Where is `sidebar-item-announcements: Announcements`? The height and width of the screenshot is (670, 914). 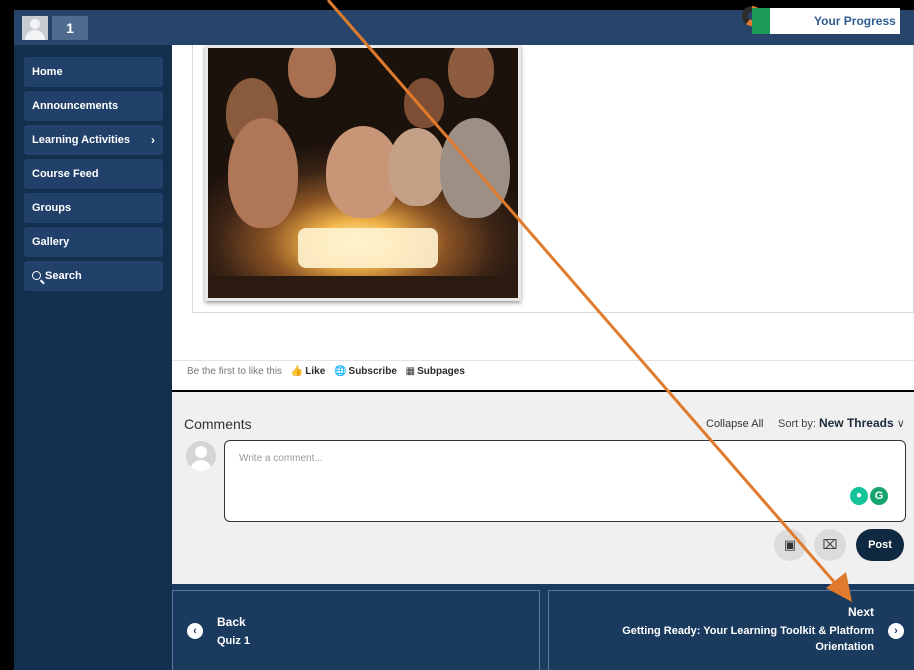
sidebar-item-announcements: Announcements is located at coordinates (93, 106).